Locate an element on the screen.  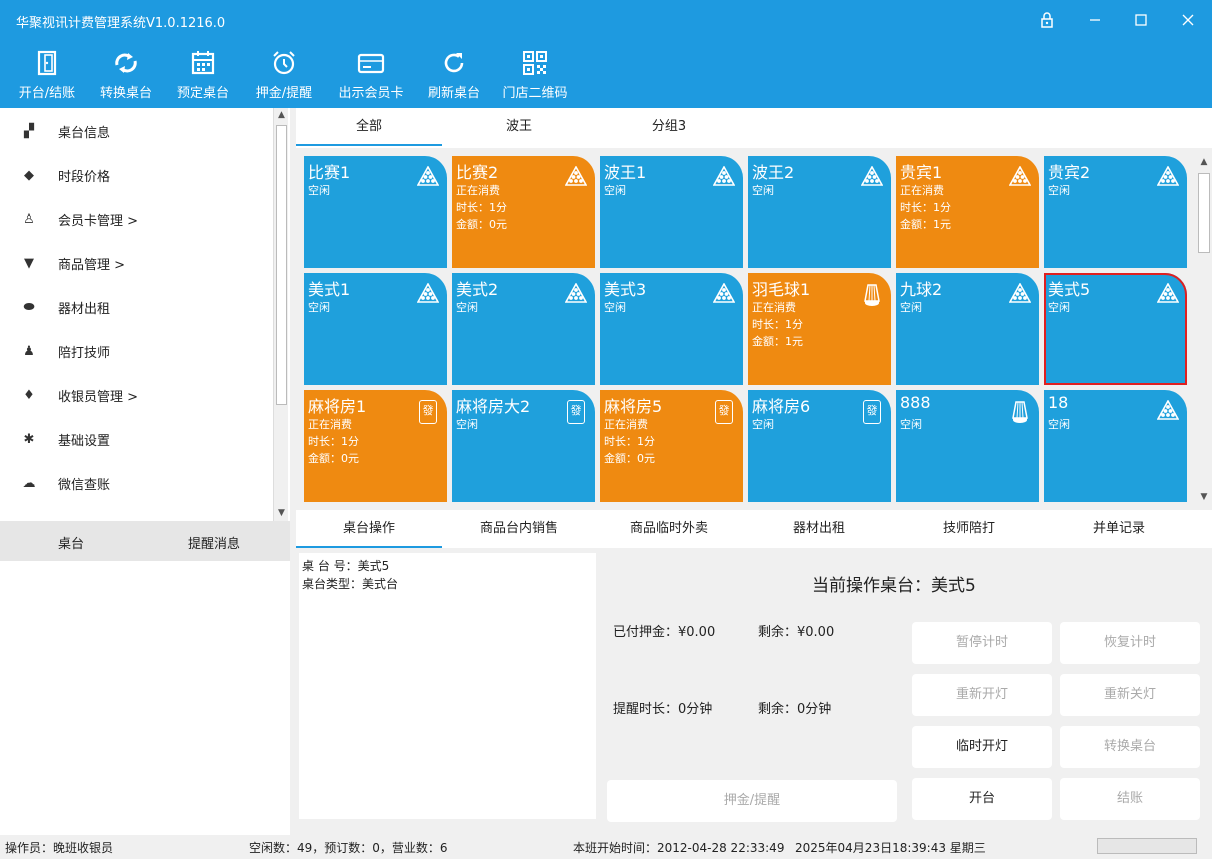
table-tile: 比赛1 空闲 is located at coordinates (375, 212).